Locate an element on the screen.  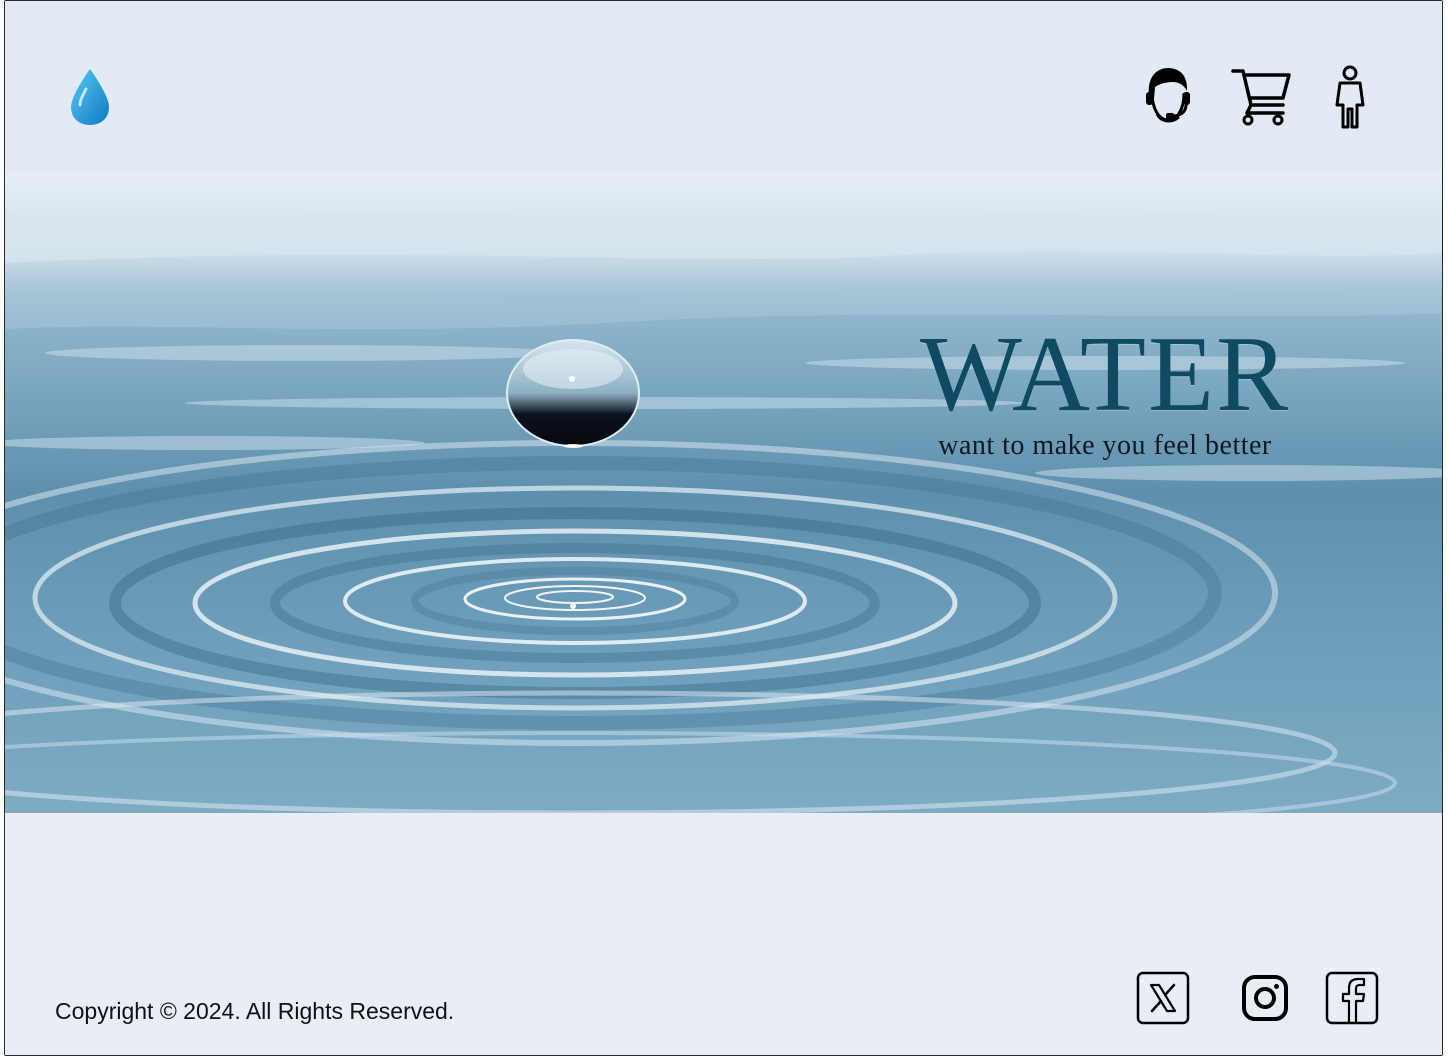
support-agent-icon is located at coordinates (1166, 96).